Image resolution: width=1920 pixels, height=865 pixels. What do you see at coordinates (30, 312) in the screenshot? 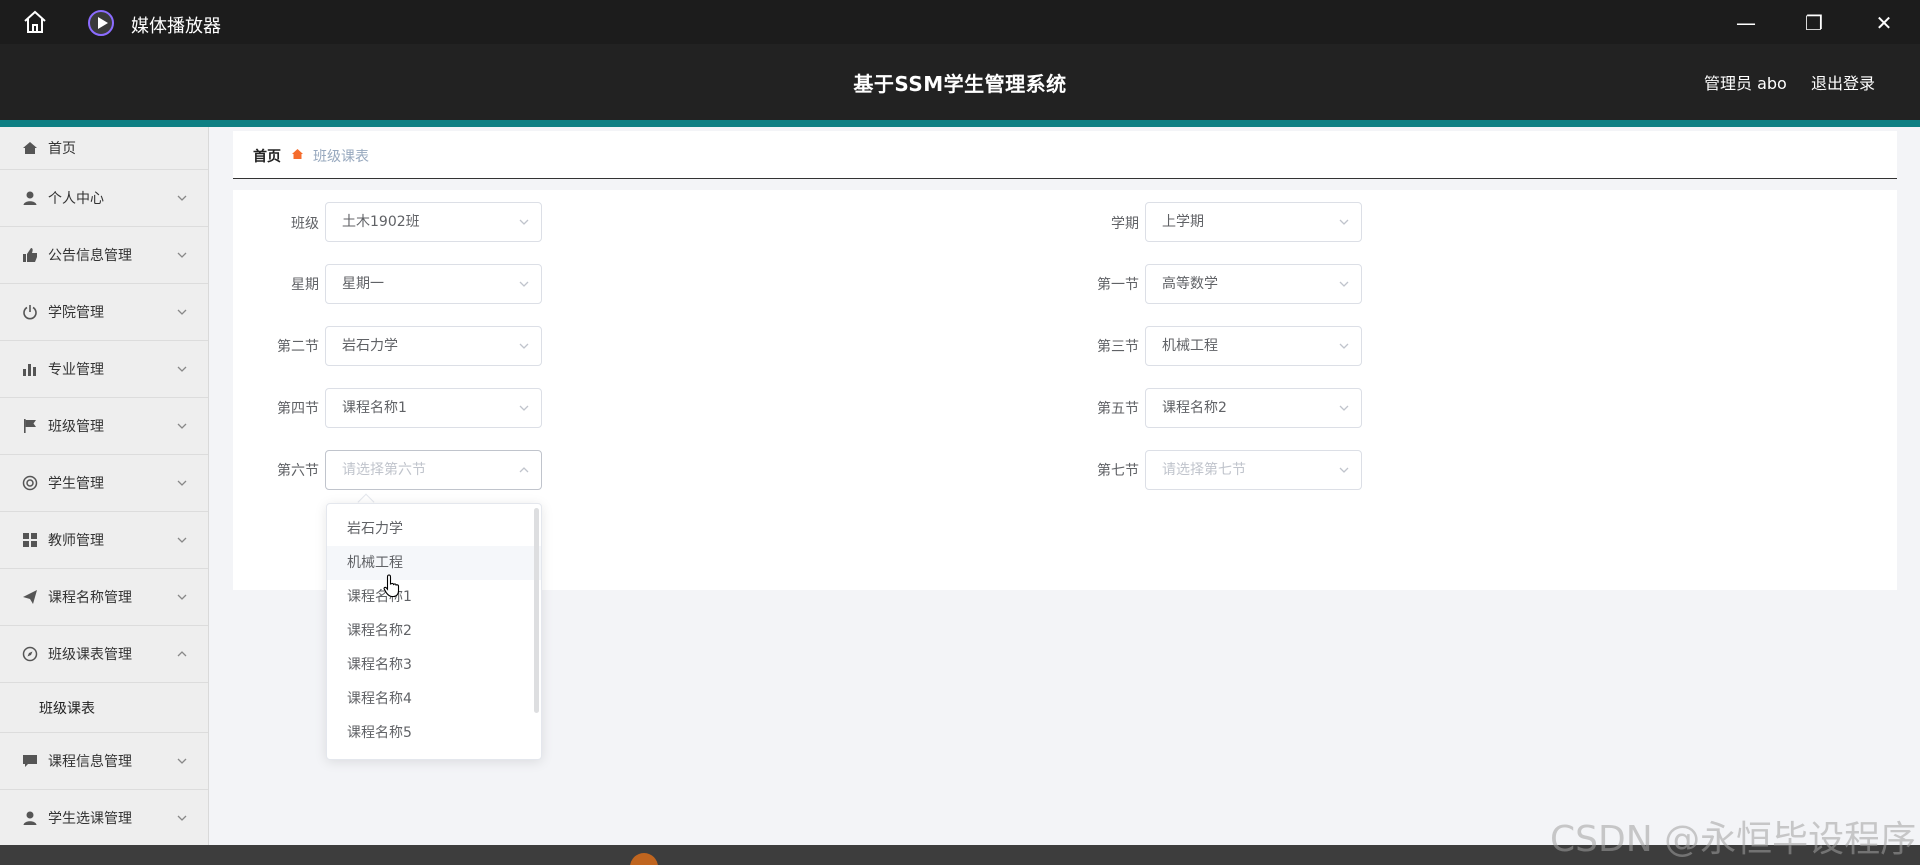
I see `power-icon` at bounding box center [30, 312].